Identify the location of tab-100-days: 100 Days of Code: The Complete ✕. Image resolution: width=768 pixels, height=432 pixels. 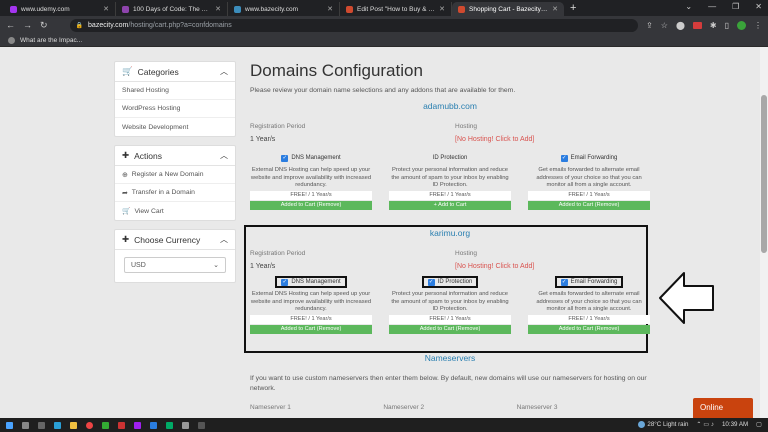
(172, 9).